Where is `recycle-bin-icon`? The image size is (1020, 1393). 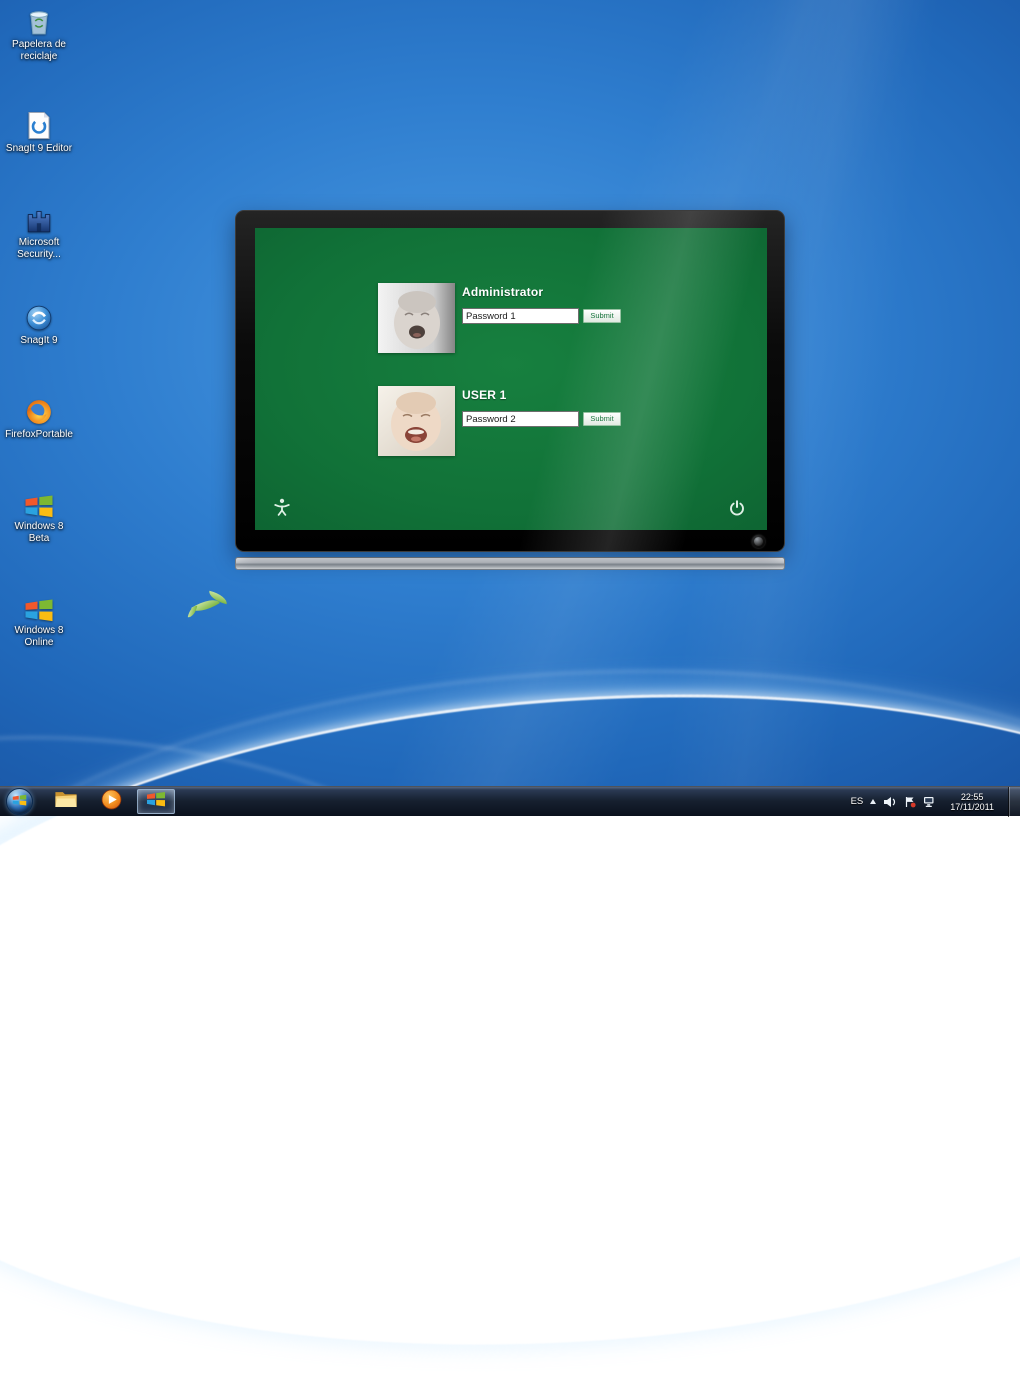
recycle-bin-icon is located at coordinates (39, 20).